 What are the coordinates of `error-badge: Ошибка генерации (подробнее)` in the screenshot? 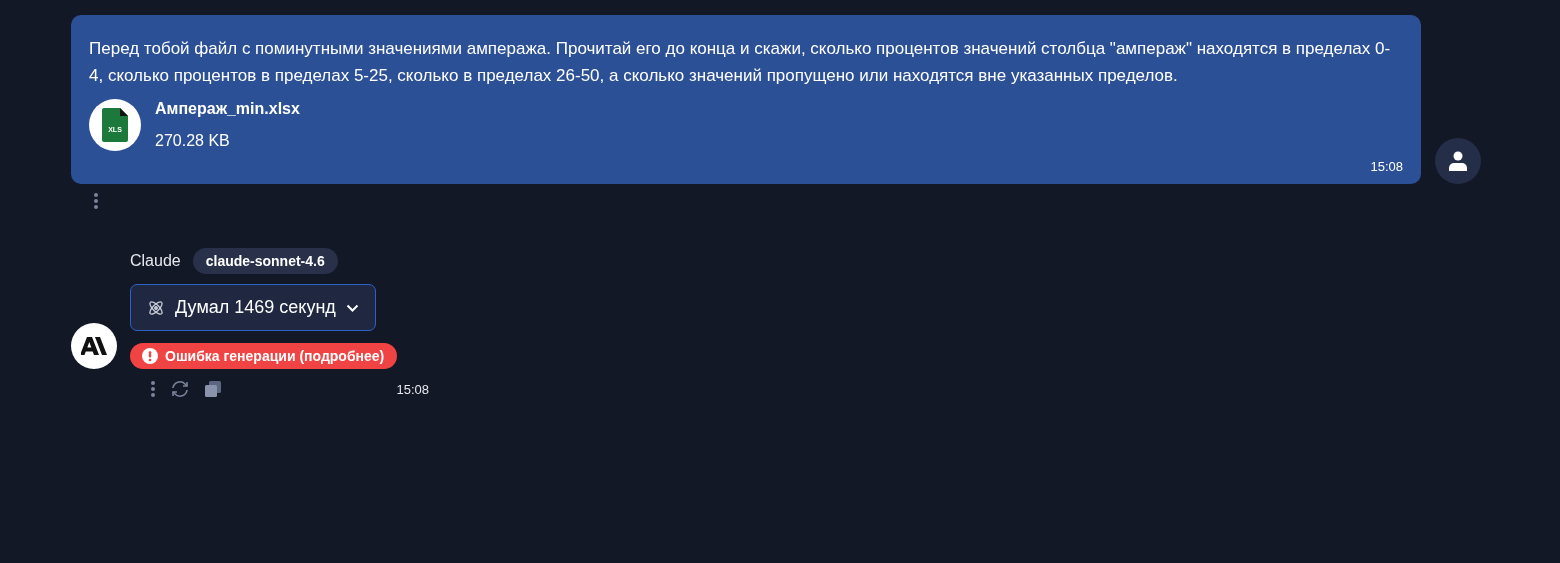 It's located at (264, 356).